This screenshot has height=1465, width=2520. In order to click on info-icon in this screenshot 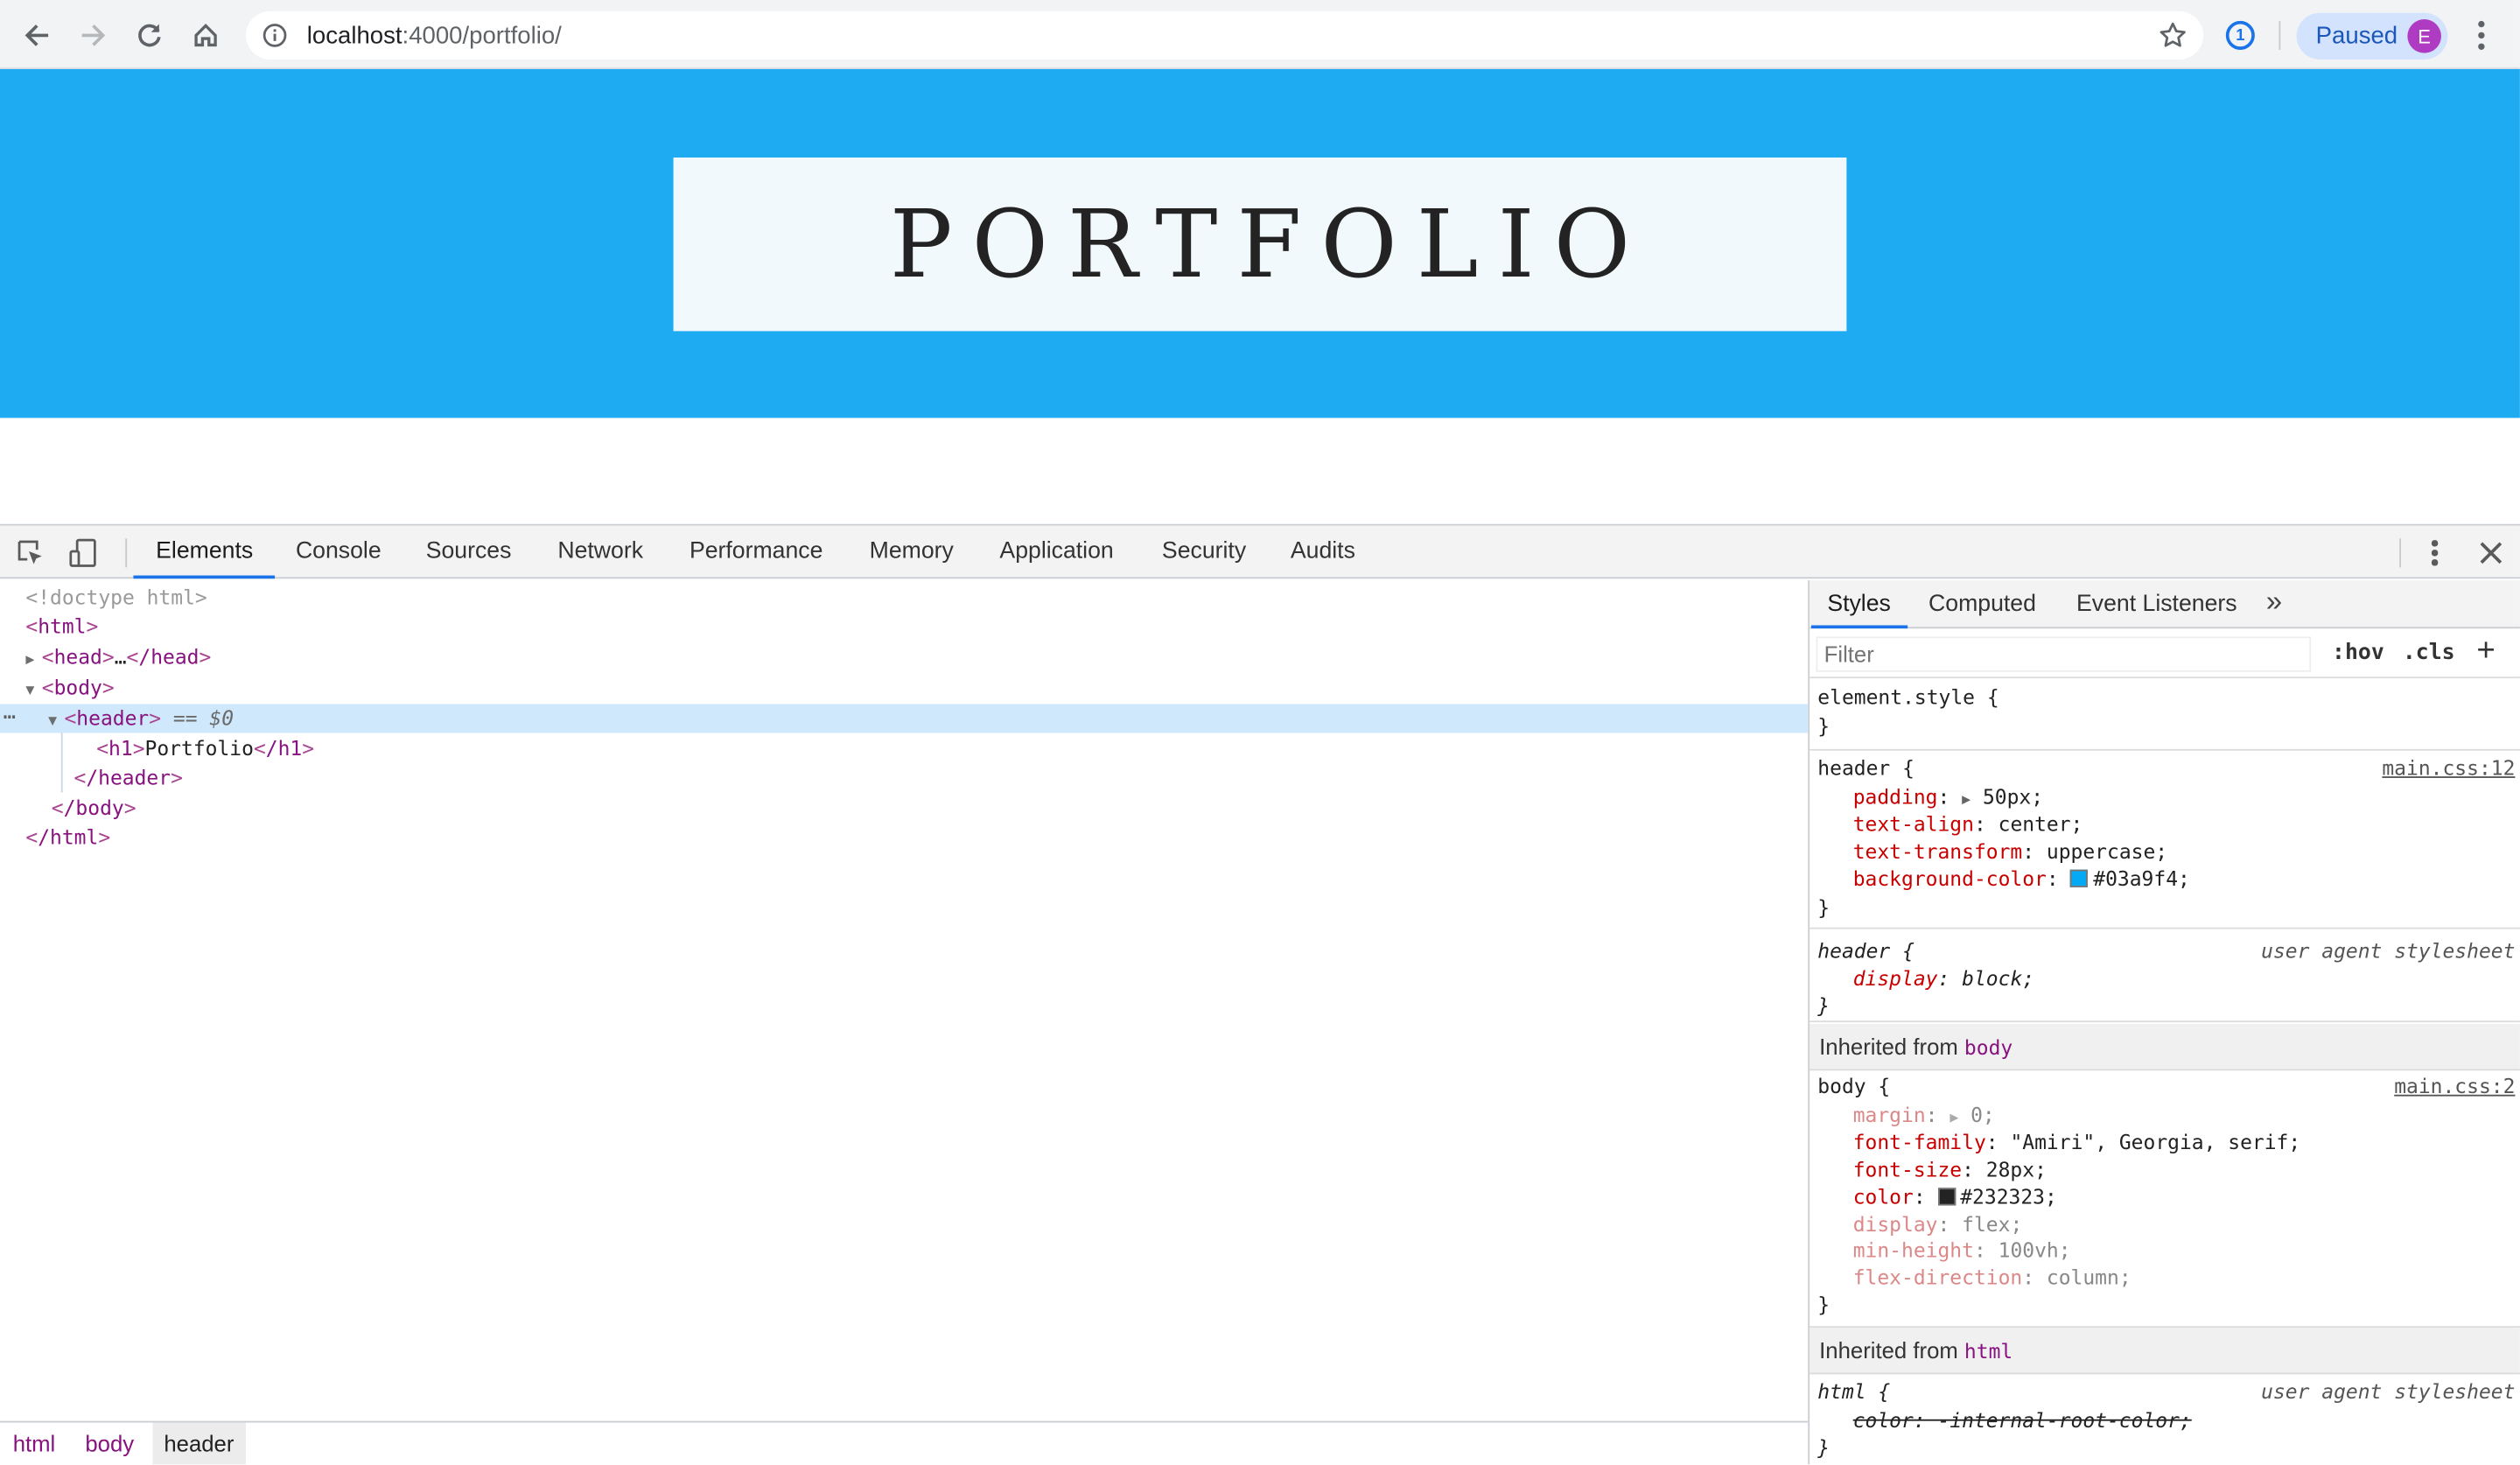, I will do `click(274, 35)`.